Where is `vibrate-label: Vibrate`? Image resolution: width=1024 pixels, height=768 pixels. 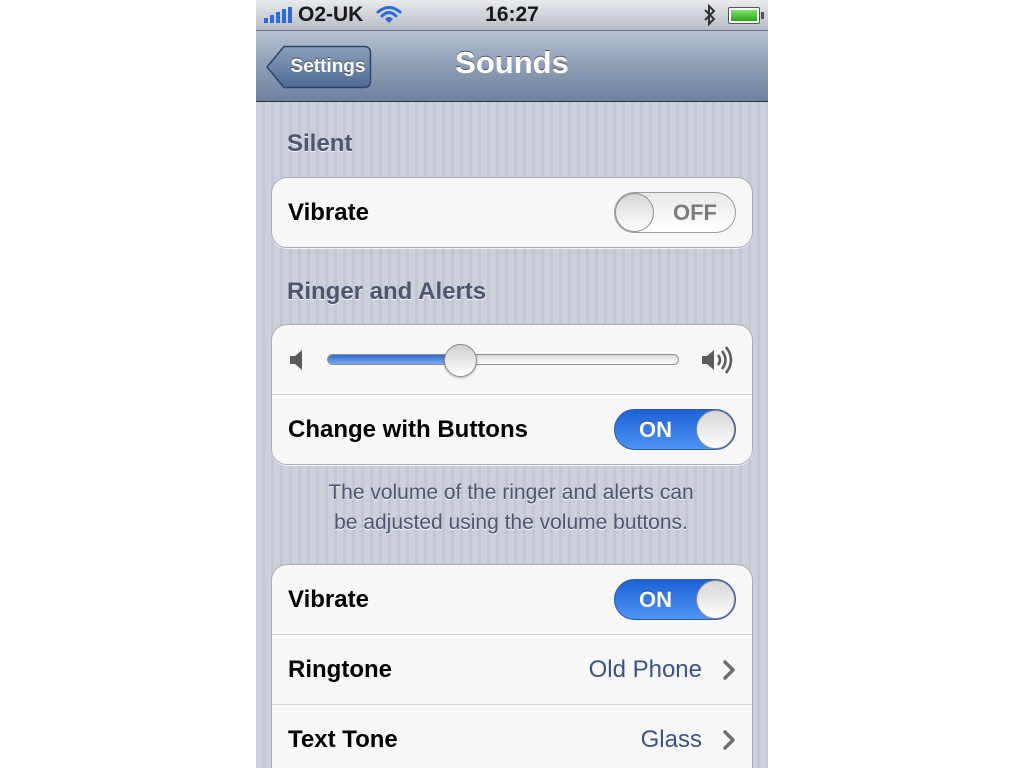 vibrate-label: Vibrate is located at coordinates (328, 599).